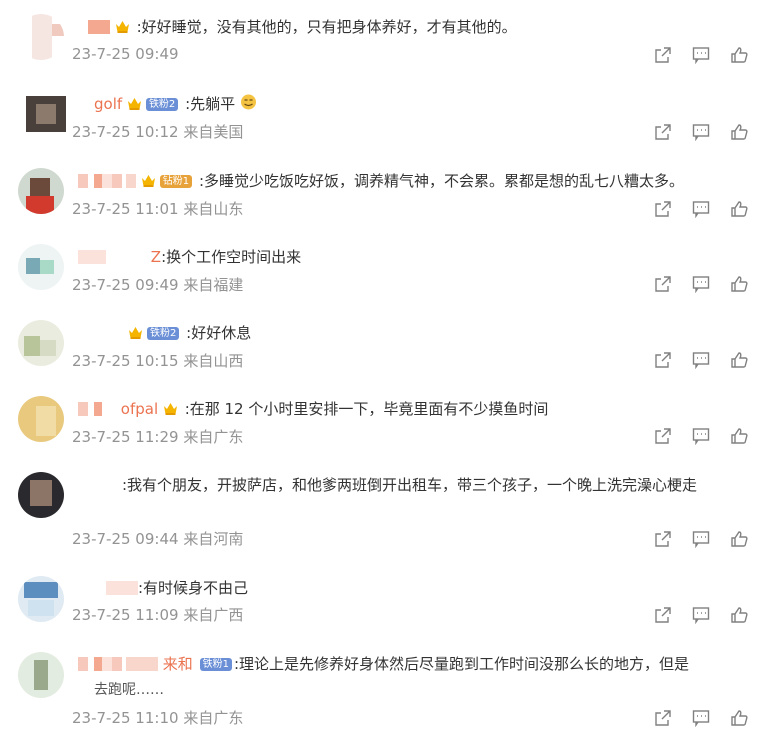 This screenshot has width=768, height=733. I want to click on comment-text: :先躺平, so click(210, 104).